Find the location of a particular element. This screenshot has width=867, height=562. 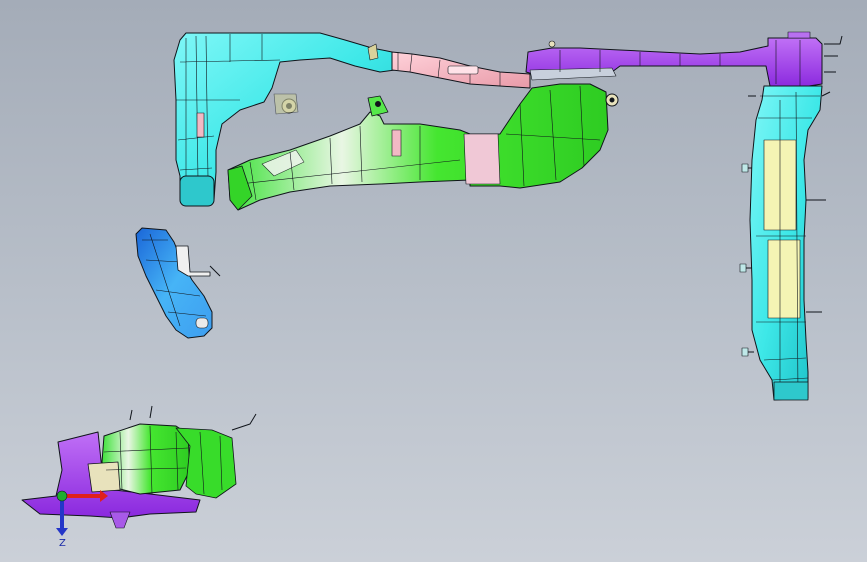

part-pink-connector is located at coordinates (449, 66).